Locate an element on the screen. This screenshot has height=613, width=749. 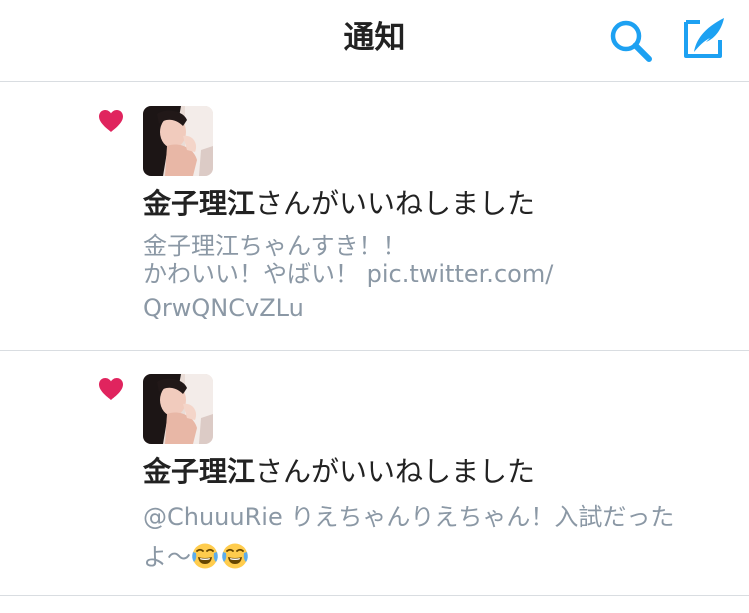
tweet-link-line: QrwQNCvZLu is located at coordinates (223, 308).